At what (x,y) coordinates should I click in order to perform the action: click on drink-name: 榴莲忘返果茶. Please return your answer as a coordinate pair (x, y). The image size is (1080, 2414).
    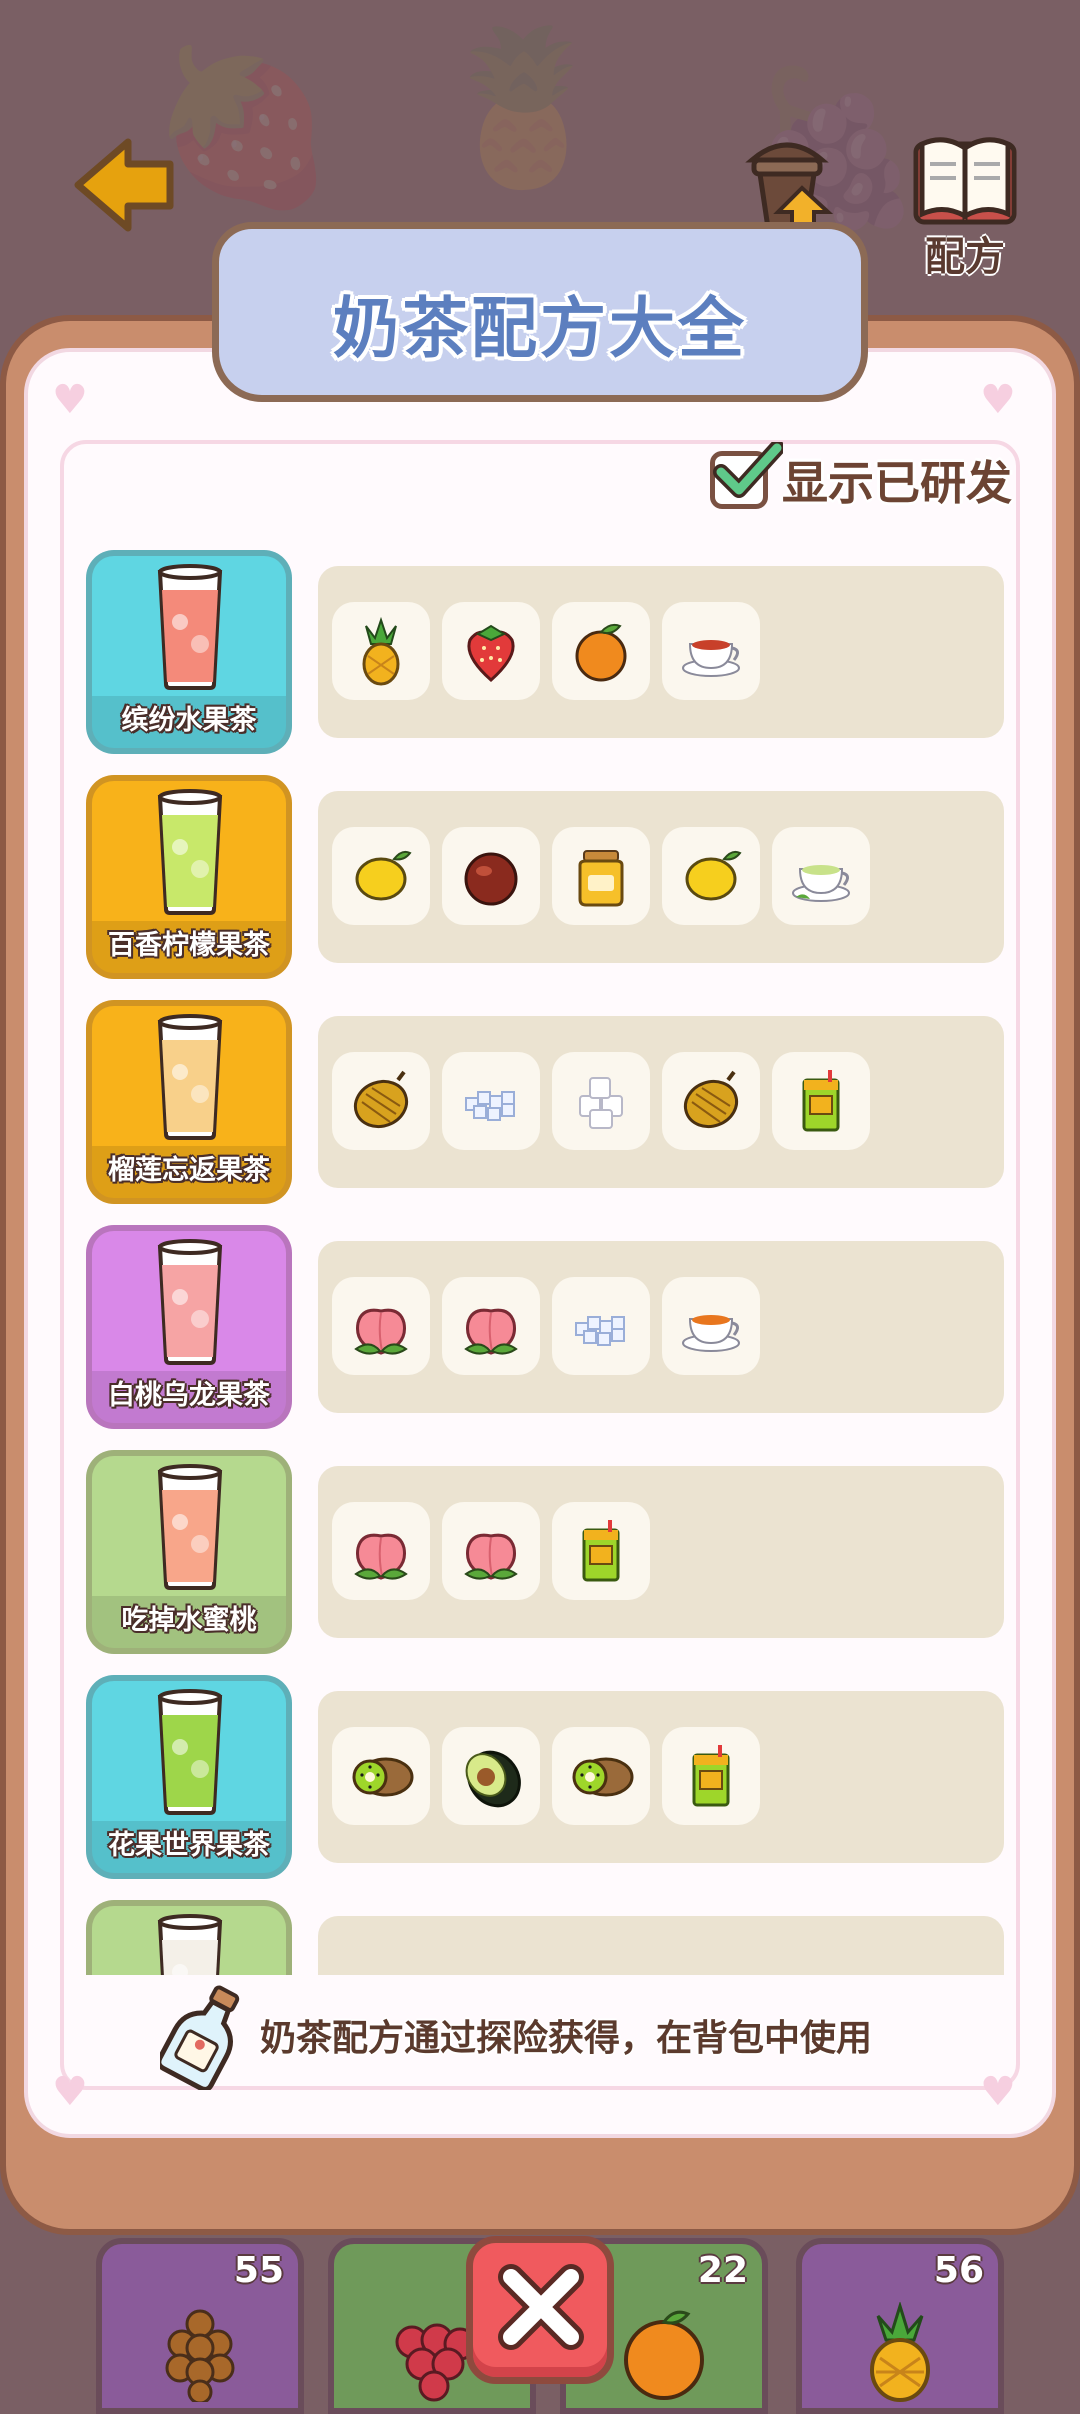
    Looking at the image, I should click on (189, 1172).